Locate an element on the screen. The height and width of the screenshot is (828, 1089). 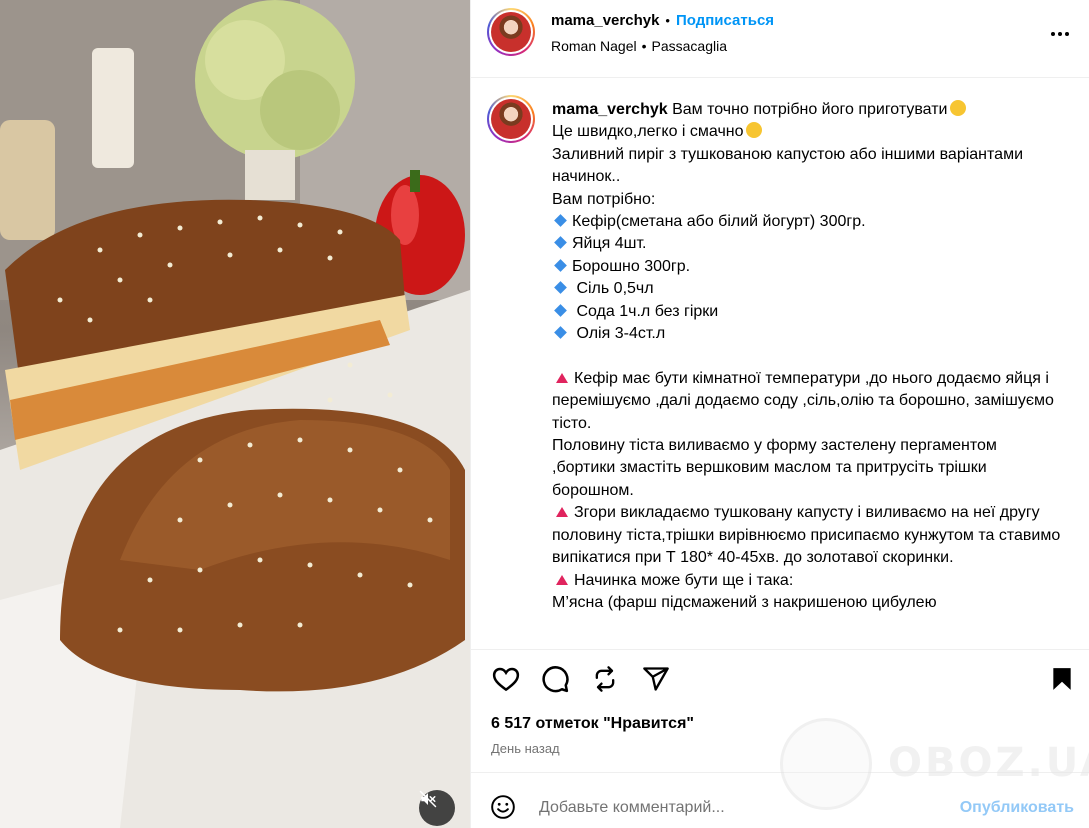
like-button is located at coordinates (506, 679).